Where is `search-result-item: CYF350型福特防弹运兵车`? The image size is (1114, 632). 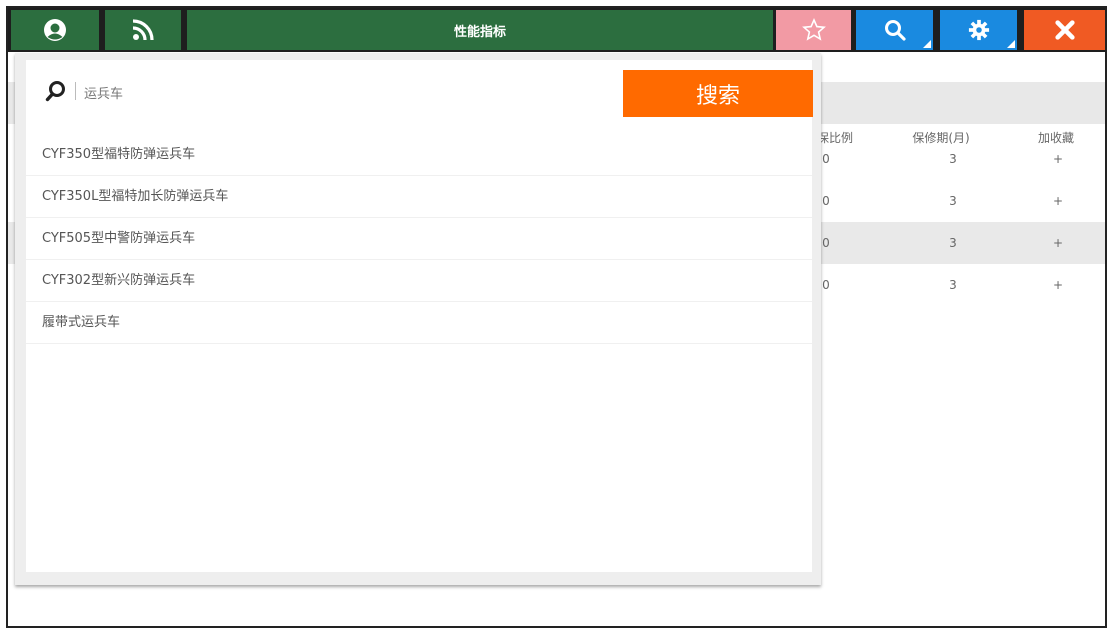 search-result-item: CYF350型福特防弹运兵车 is located at coordinates (419, 155).